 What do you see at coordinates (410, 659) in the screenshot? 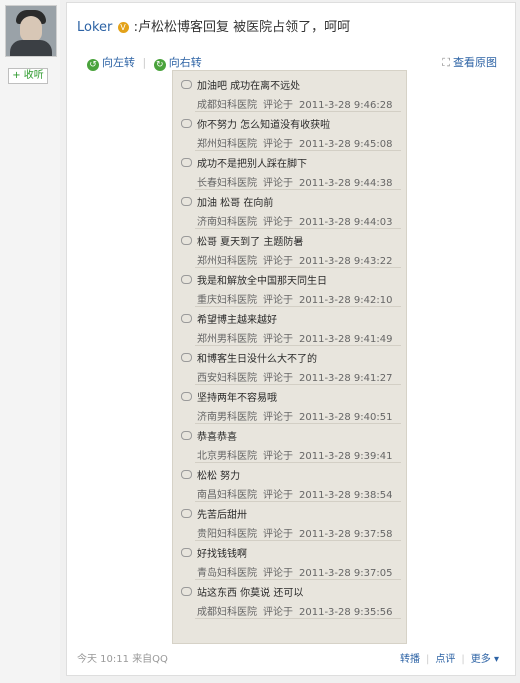
I see `repost-link: 转播` at bounding box center [410, 659].